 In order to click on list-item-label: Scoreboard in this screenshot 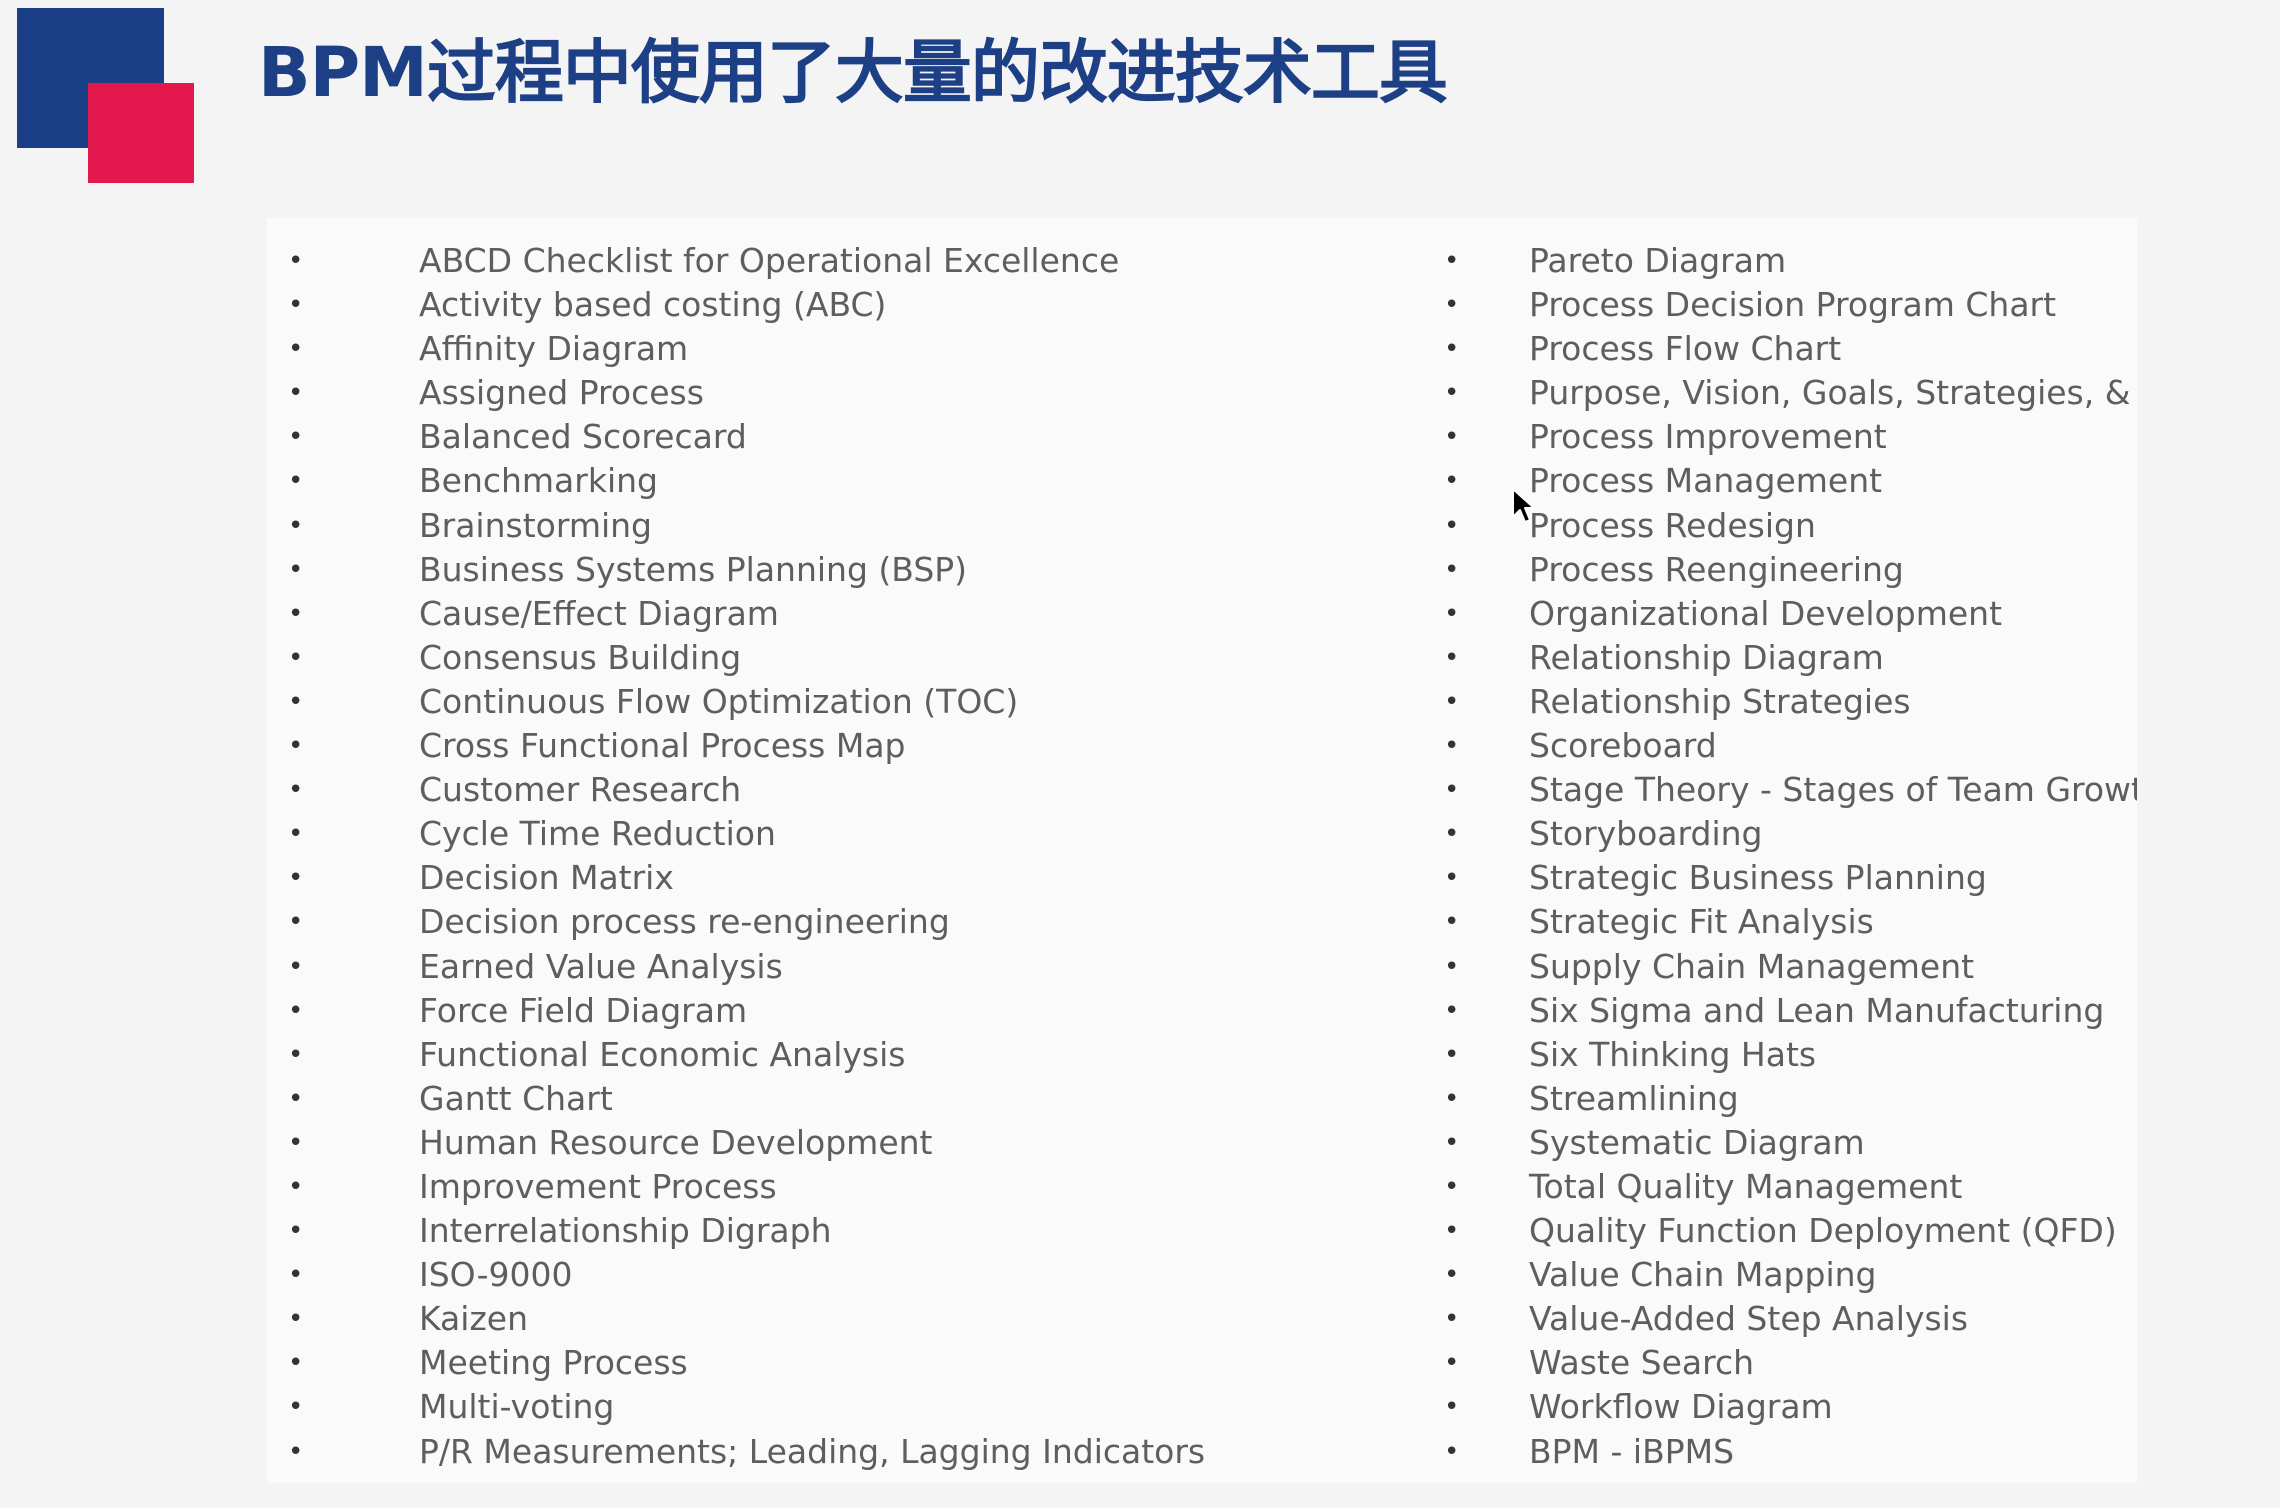, I will do `click(1623, 746)`.